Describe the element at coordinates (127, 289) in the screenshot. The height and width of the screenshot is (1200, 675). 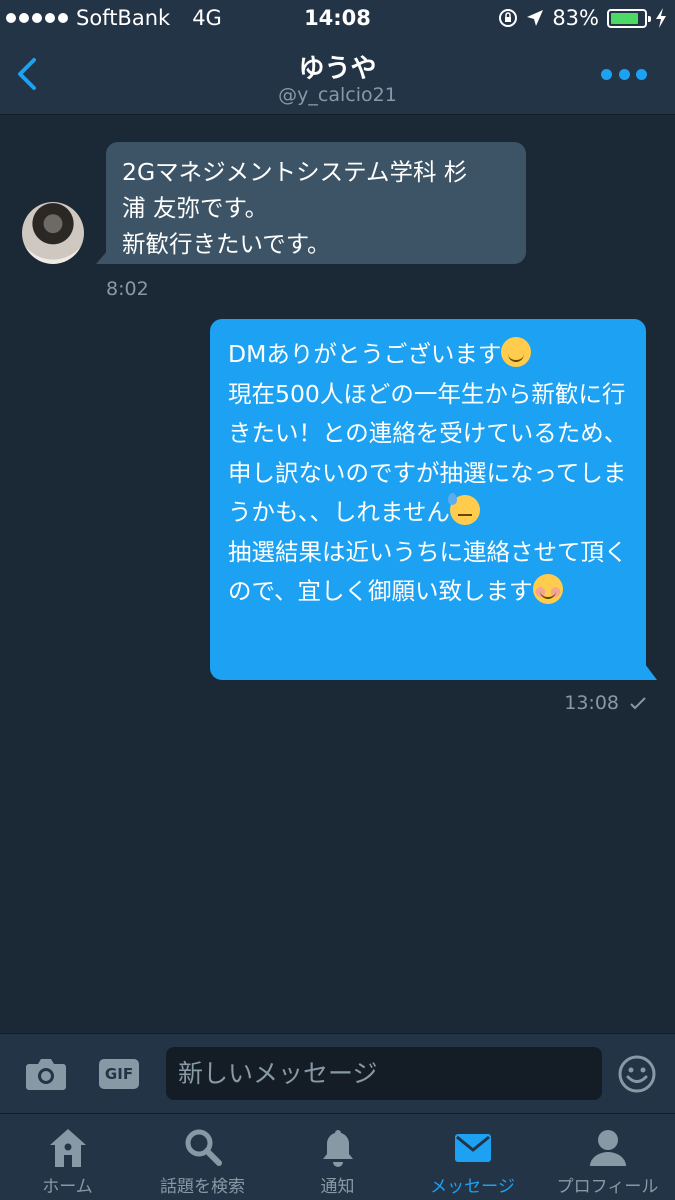
I see `incoming-message-time: 8:02` at that location.